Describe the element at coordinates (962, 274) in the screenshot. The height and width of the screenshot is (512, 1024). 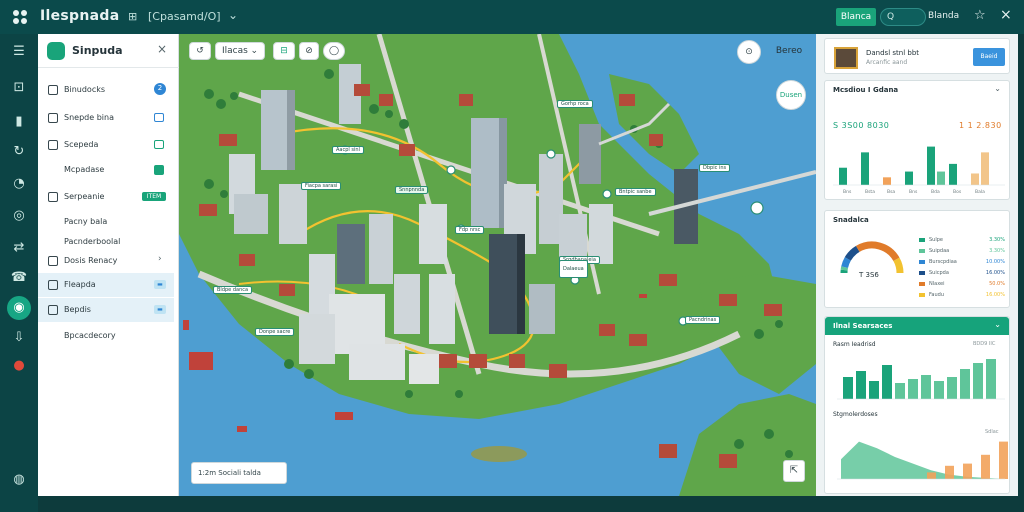
I see `legend-item: Suicpda 16.00%` at that location.